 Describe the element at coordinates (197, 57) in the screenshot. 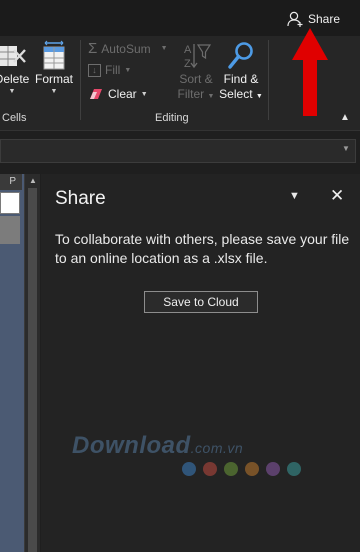

I see `sort-filter-icon: A Z` at that location.